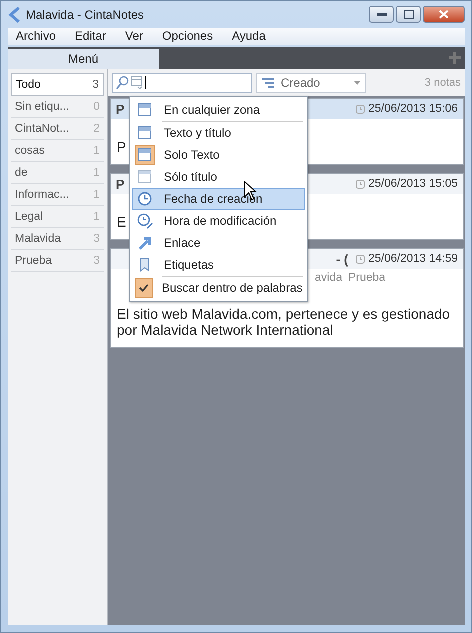 This screenshot has width=472, height=633. What do you see at coordinates (220, 221) in the screenshot?
I see `option-label: Hora de modificación` at bounding box center [220, 221].